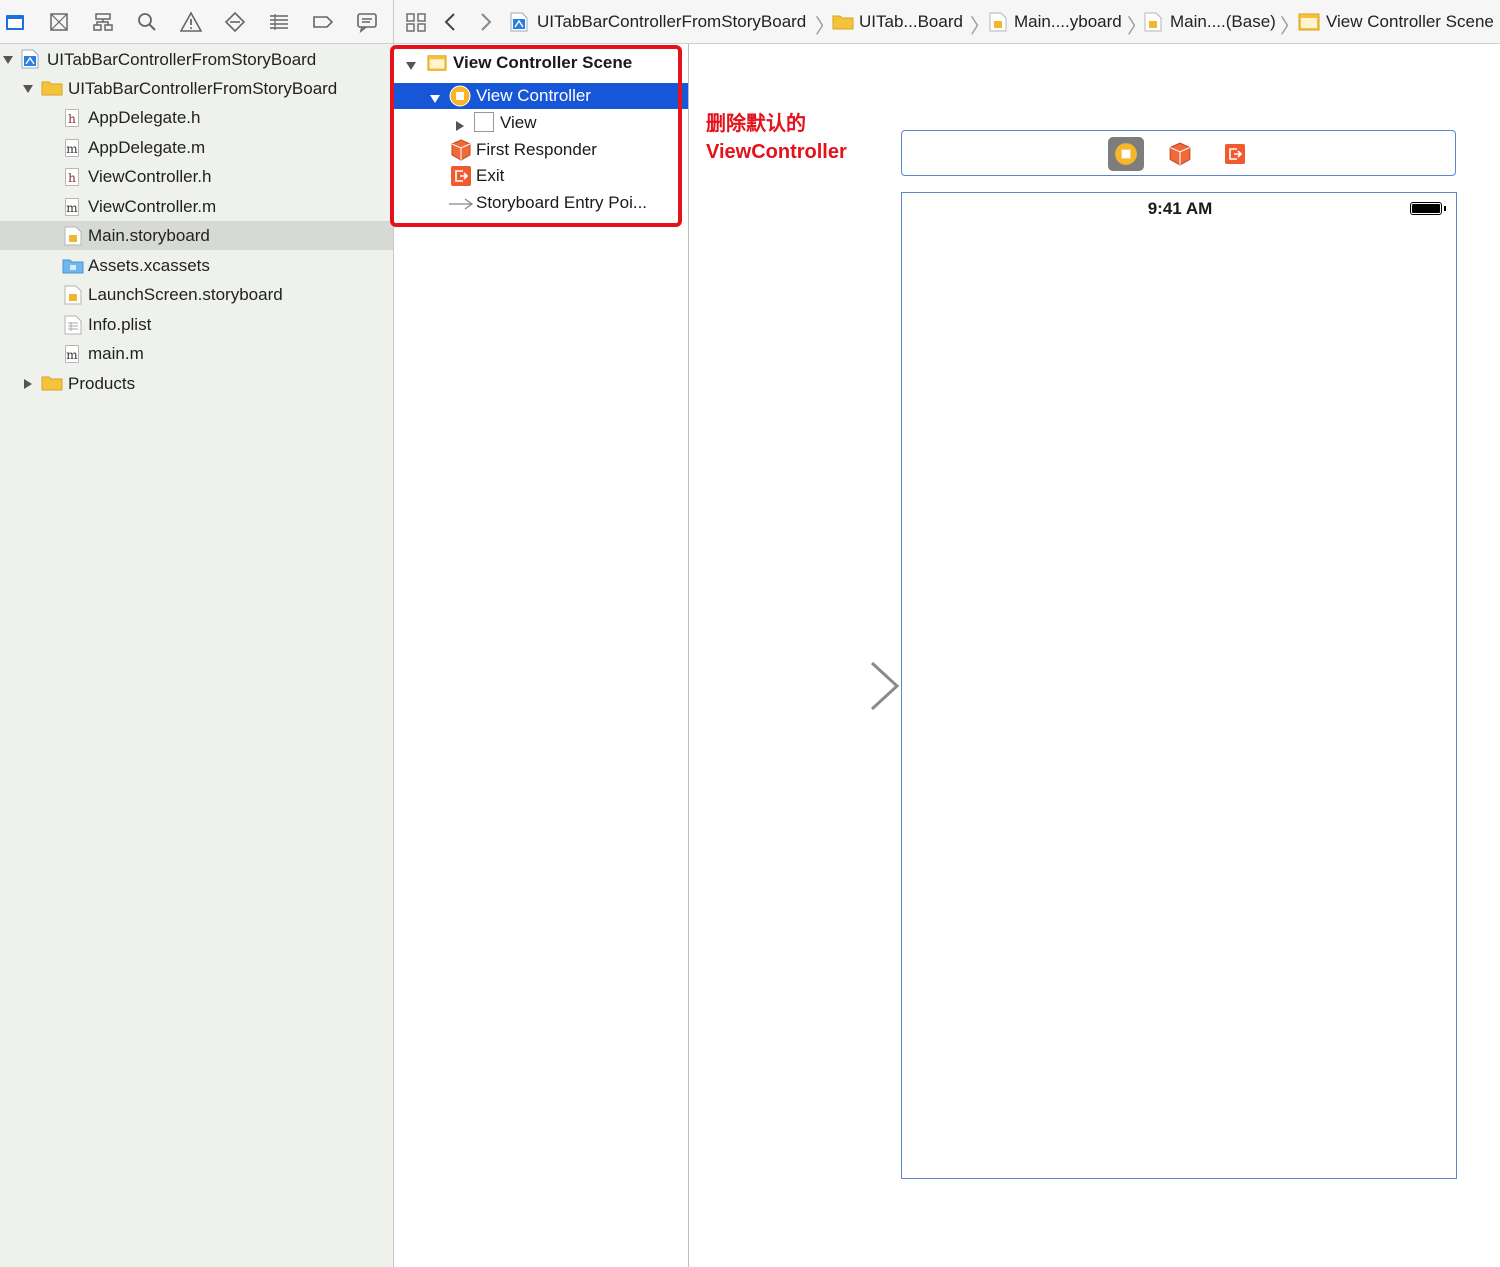 The height and width of the screenshot is (1267, 1500). I want to click on related-items-icon, so click(416, 22).